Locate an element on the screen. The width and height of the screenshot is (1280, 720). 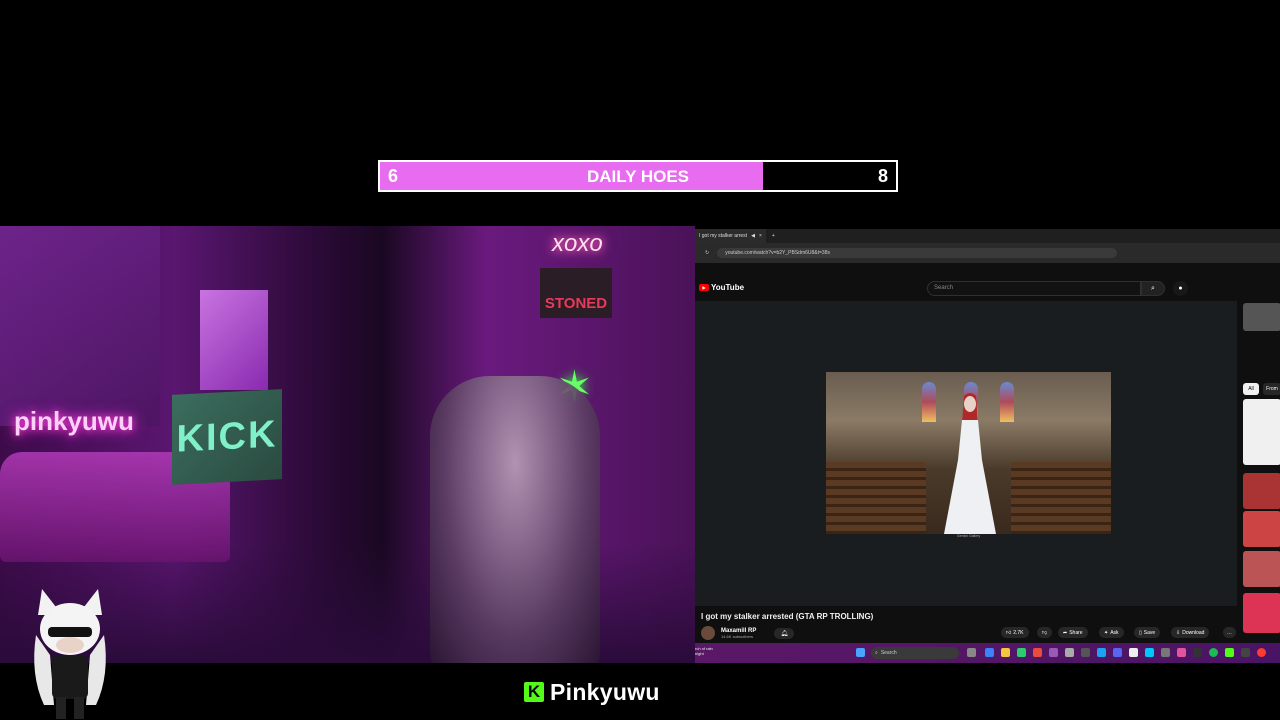
channel-info: Maxamill RP 14.6K subscribers is located at coordinates (738, 633).